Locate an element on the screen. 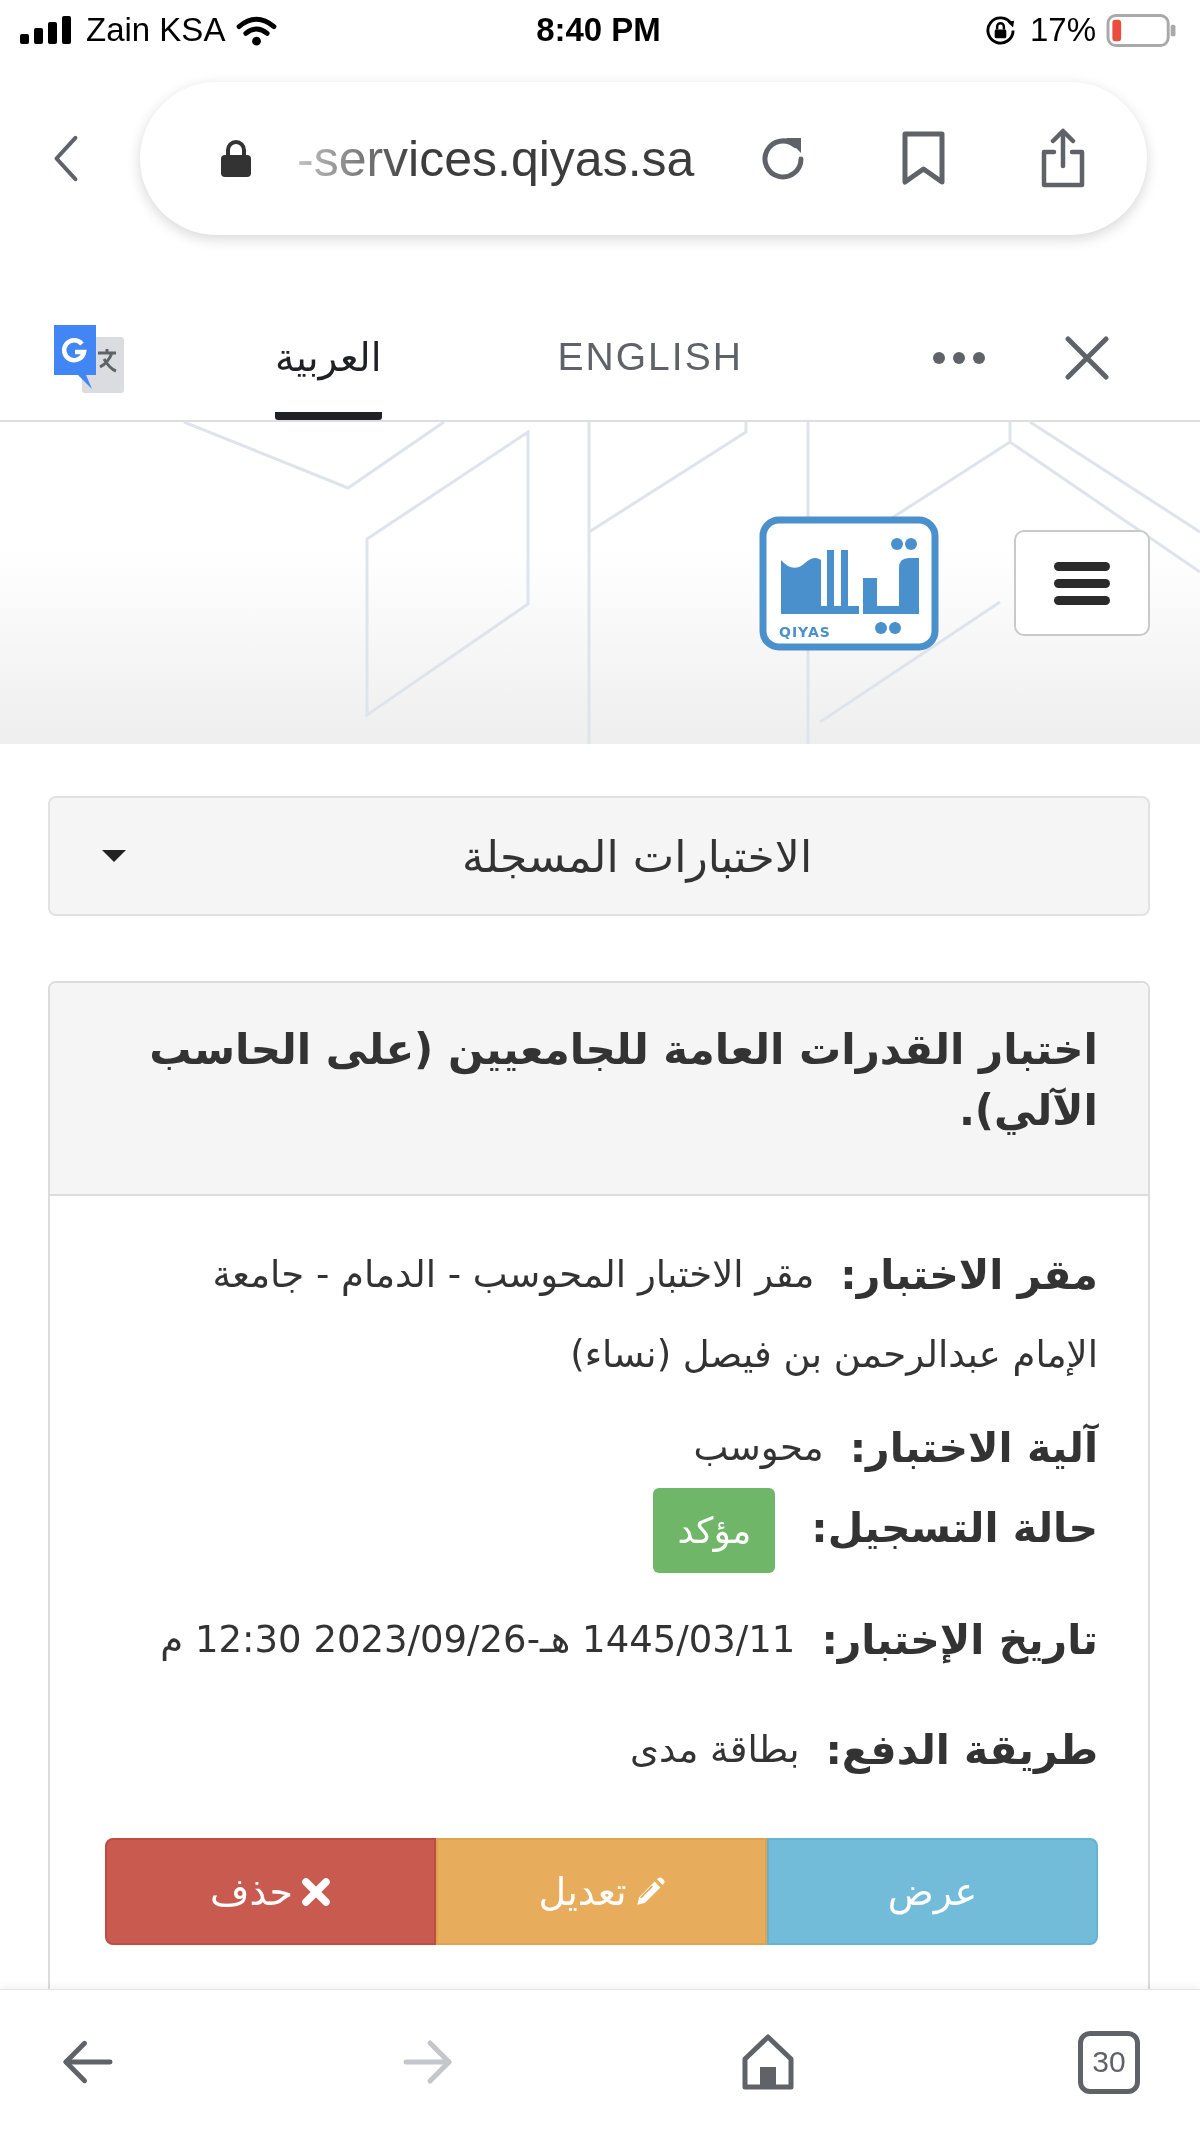  menu-icon is located at coordinates (1082, 583).